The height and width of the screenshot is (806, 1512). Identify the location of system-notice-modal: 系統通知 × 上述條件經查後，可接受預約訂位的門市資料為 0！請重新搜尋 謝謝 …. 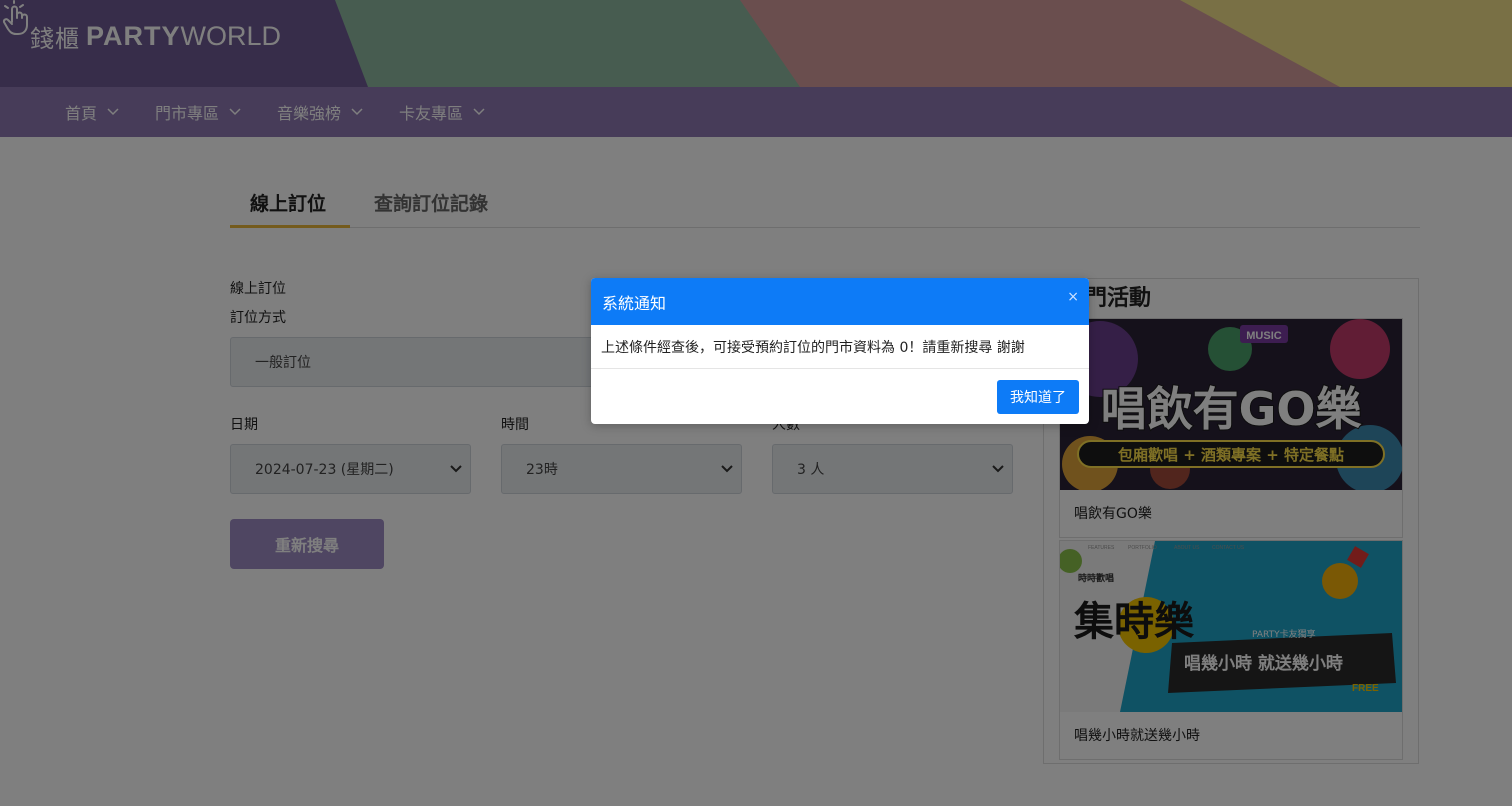
(840, 351).